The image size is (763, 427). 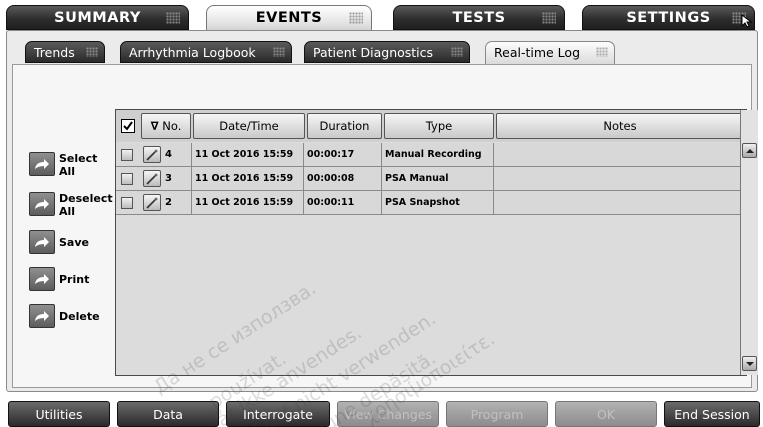 What do you see at coordinates (168, 414) in the screenshot?
I see `data-button: Data` at bounding box center [168, 414].